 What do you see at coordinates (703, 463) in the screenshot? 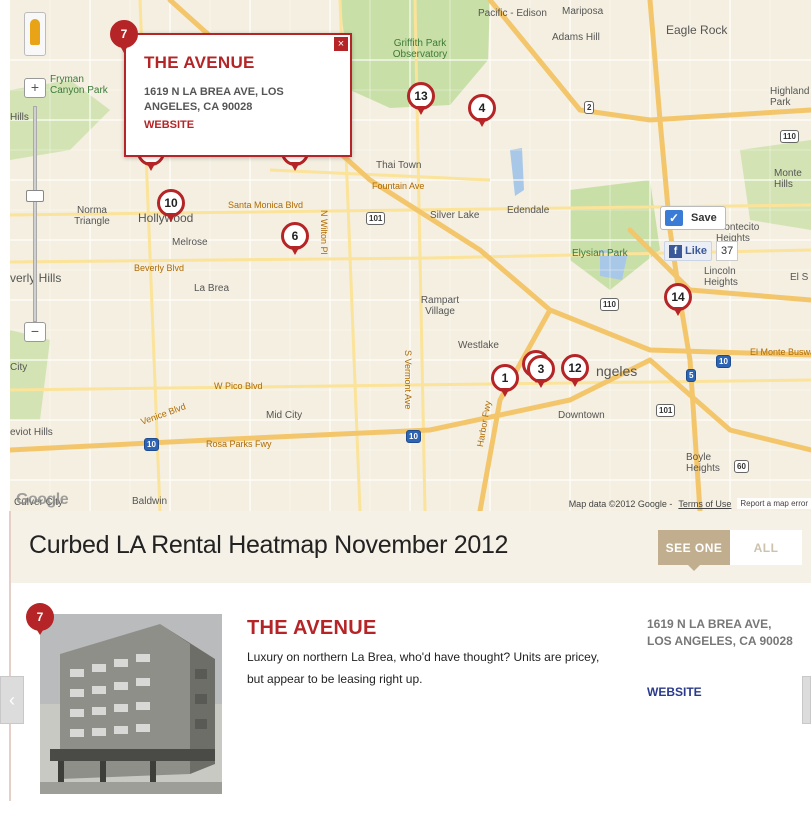
I see `place-label: Boyle Heights` at bounding box center [703, 463].